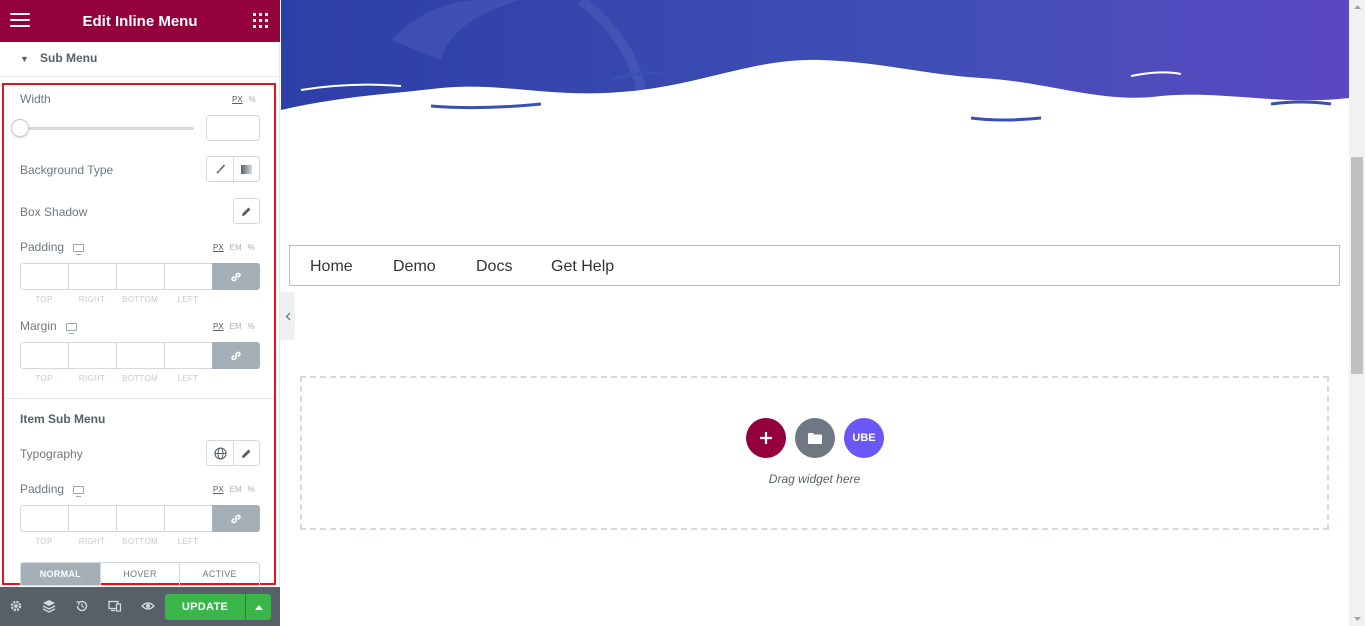 The image size is (1365, 626). What do you see at coordinates (1357, 265) in the screenshot?
I see `scrollbar-thumb` at bounding box center [1357, 265].